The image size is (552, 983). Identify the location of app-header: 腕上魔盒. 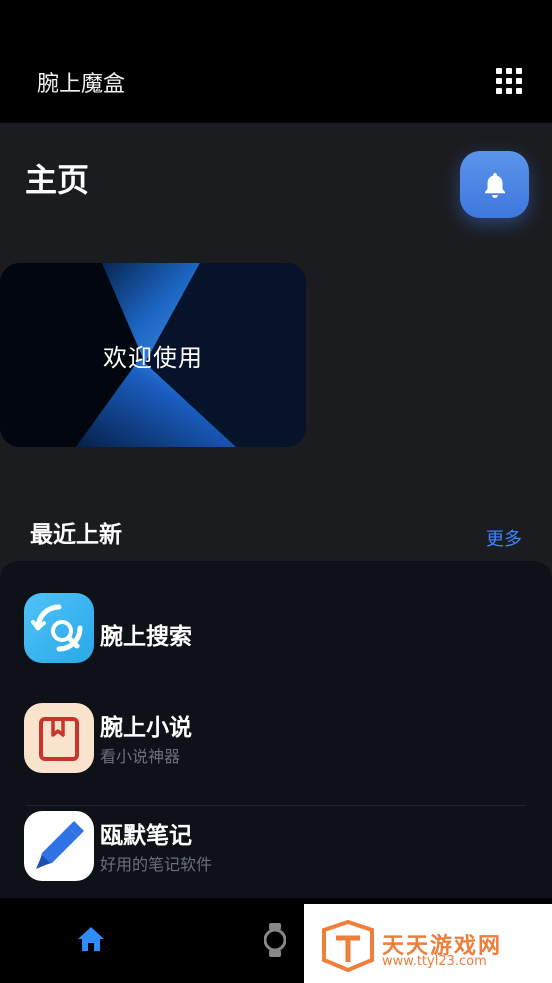
(276, 61).